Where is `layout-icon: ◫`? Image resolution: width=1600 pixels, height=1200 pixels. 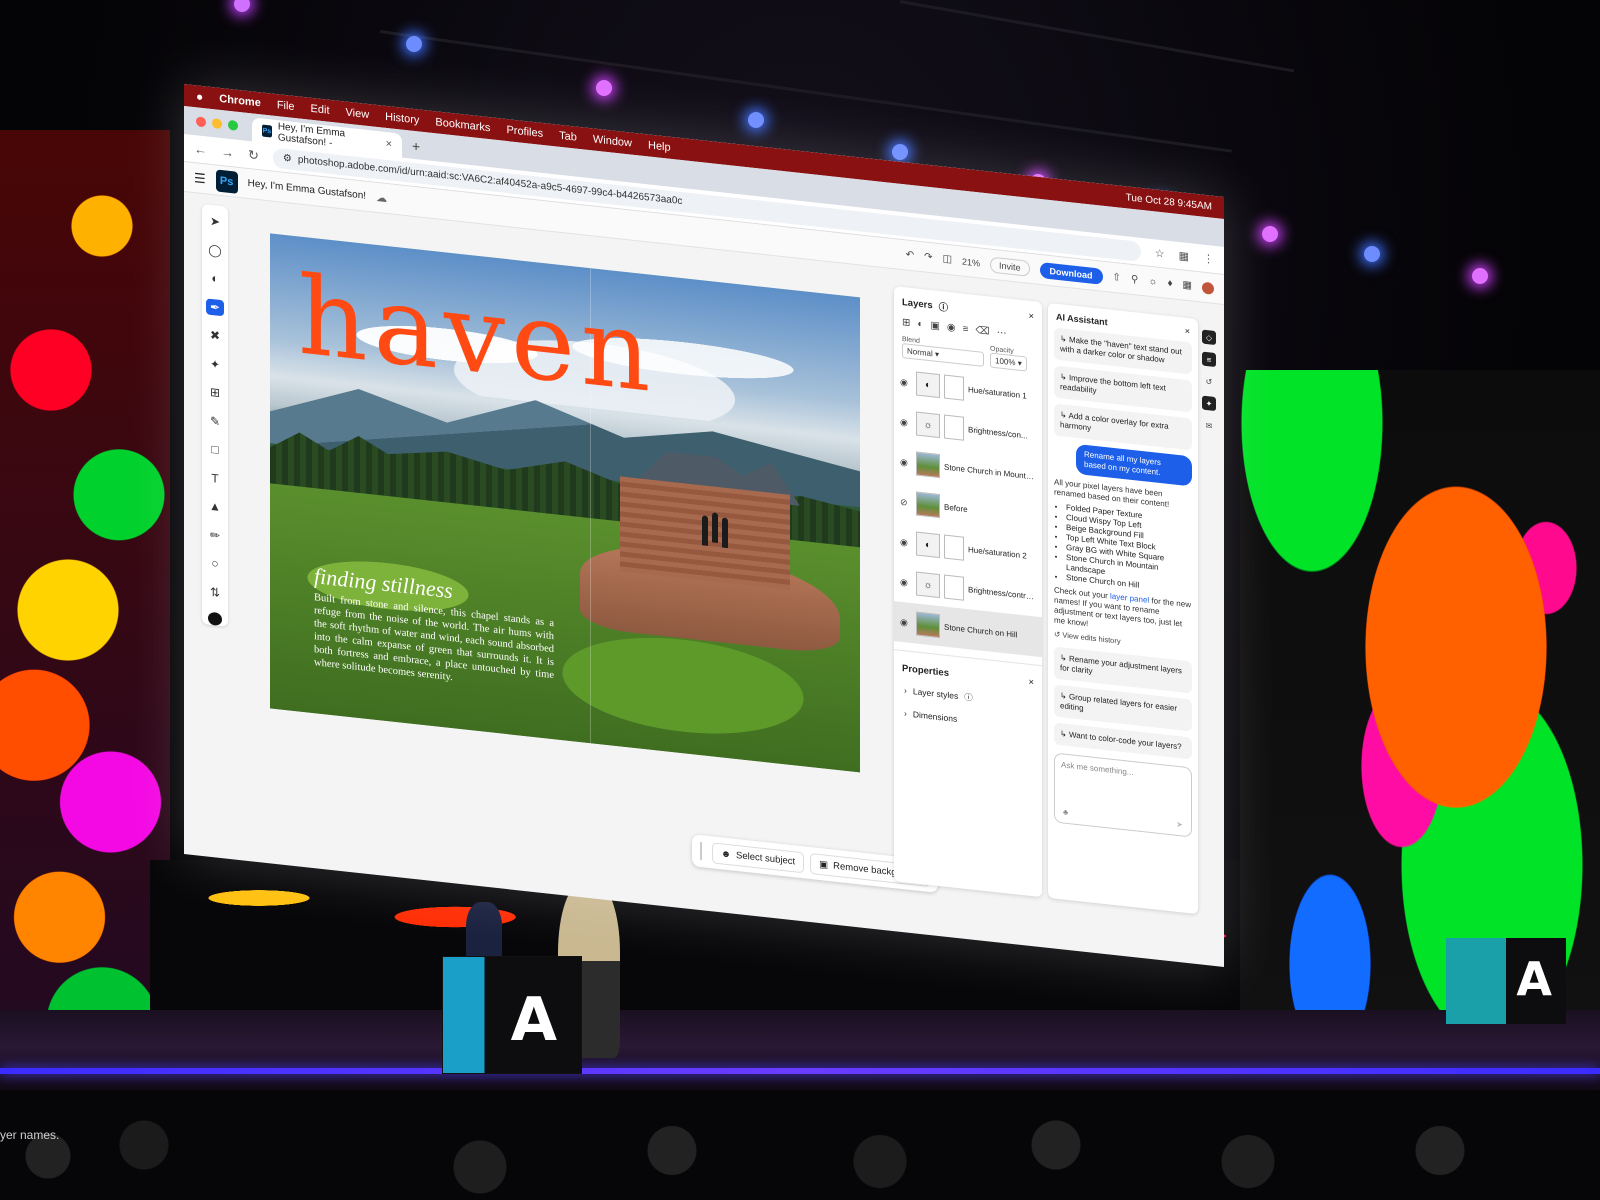 layout-icon: ◫ is located at coordinates (947, 259).